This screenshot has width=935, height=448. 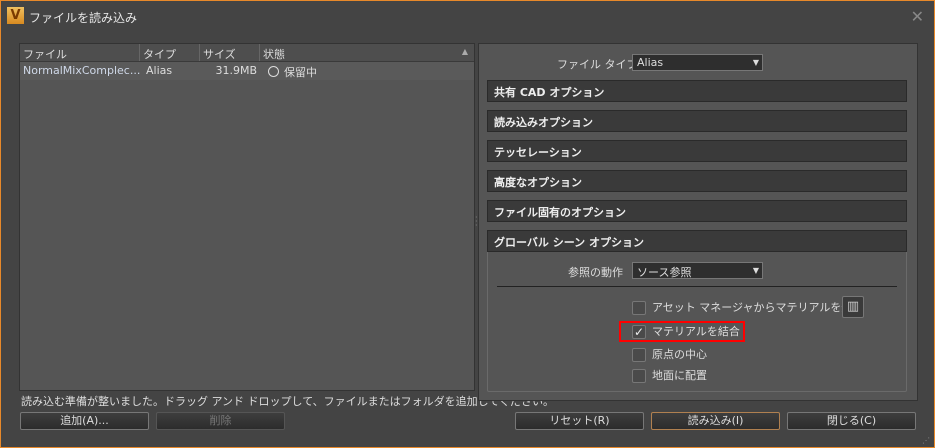 I want to click on section-shared-cad: 共有 CAD オプション, so click(x=697, y=91).